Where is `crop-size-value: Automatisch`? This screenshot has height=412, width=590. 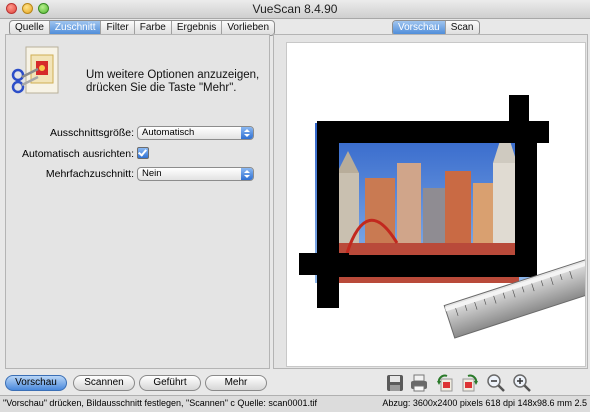
crop-size-value: Automatisch is located at coordinates (168, 132).